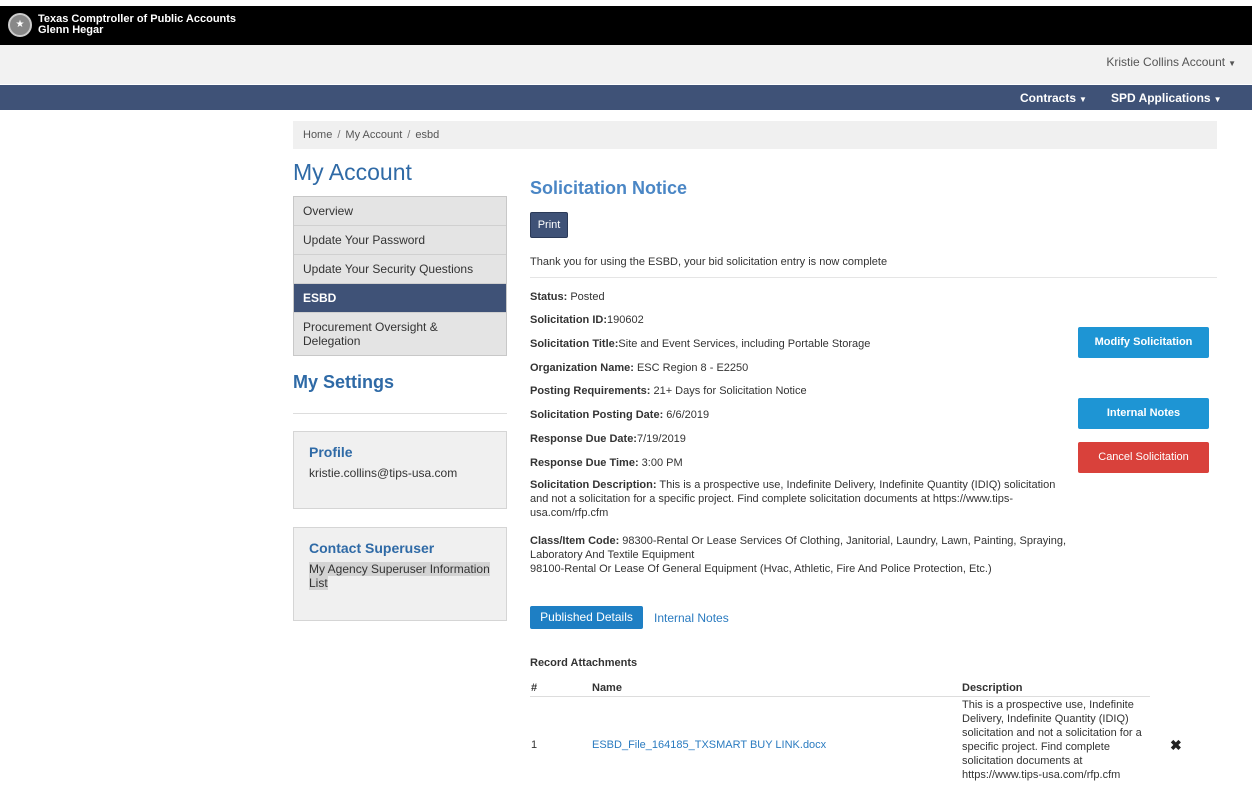 This screenshot has height=790, width=1252. Describe the element at coordinates (586, 617) in the screenshot. I see `tab-published-details: Published Details` at that location.